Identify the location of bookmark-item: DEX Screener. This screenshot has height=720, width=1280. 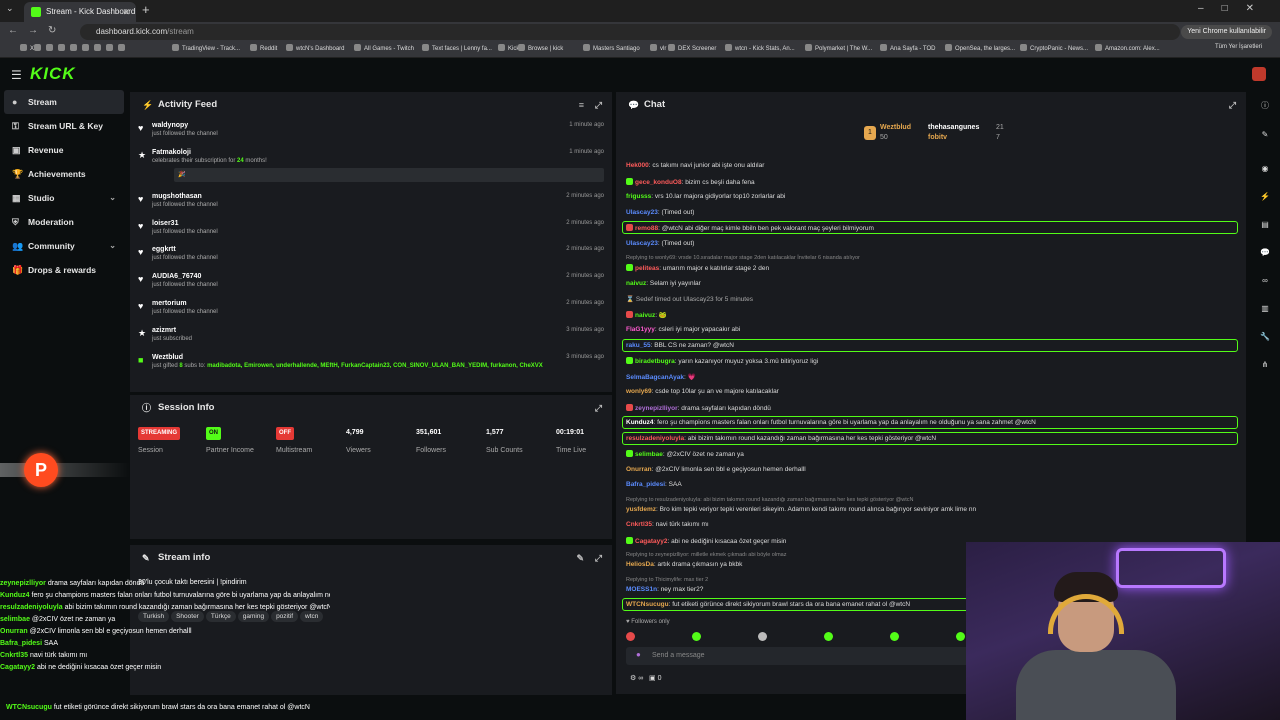
(692, 48).